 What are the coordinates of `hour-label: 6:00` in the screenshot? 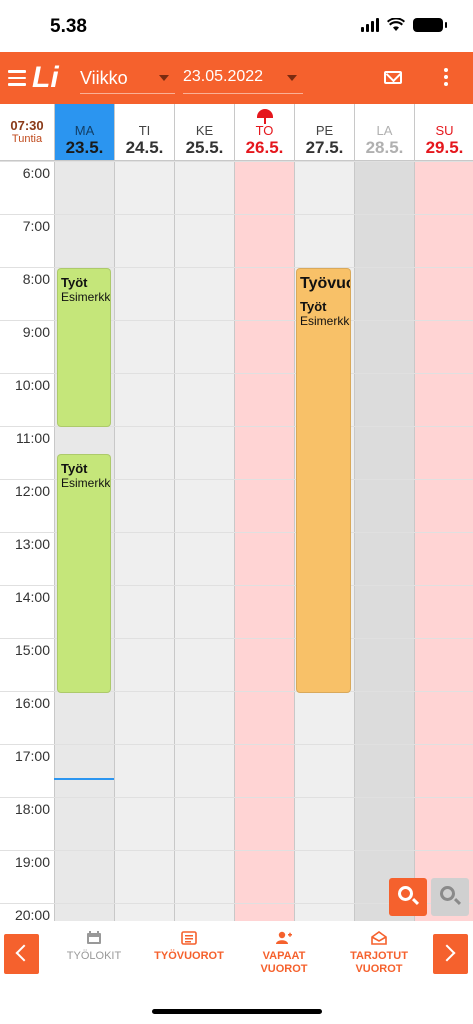 It's located at (36, 173).